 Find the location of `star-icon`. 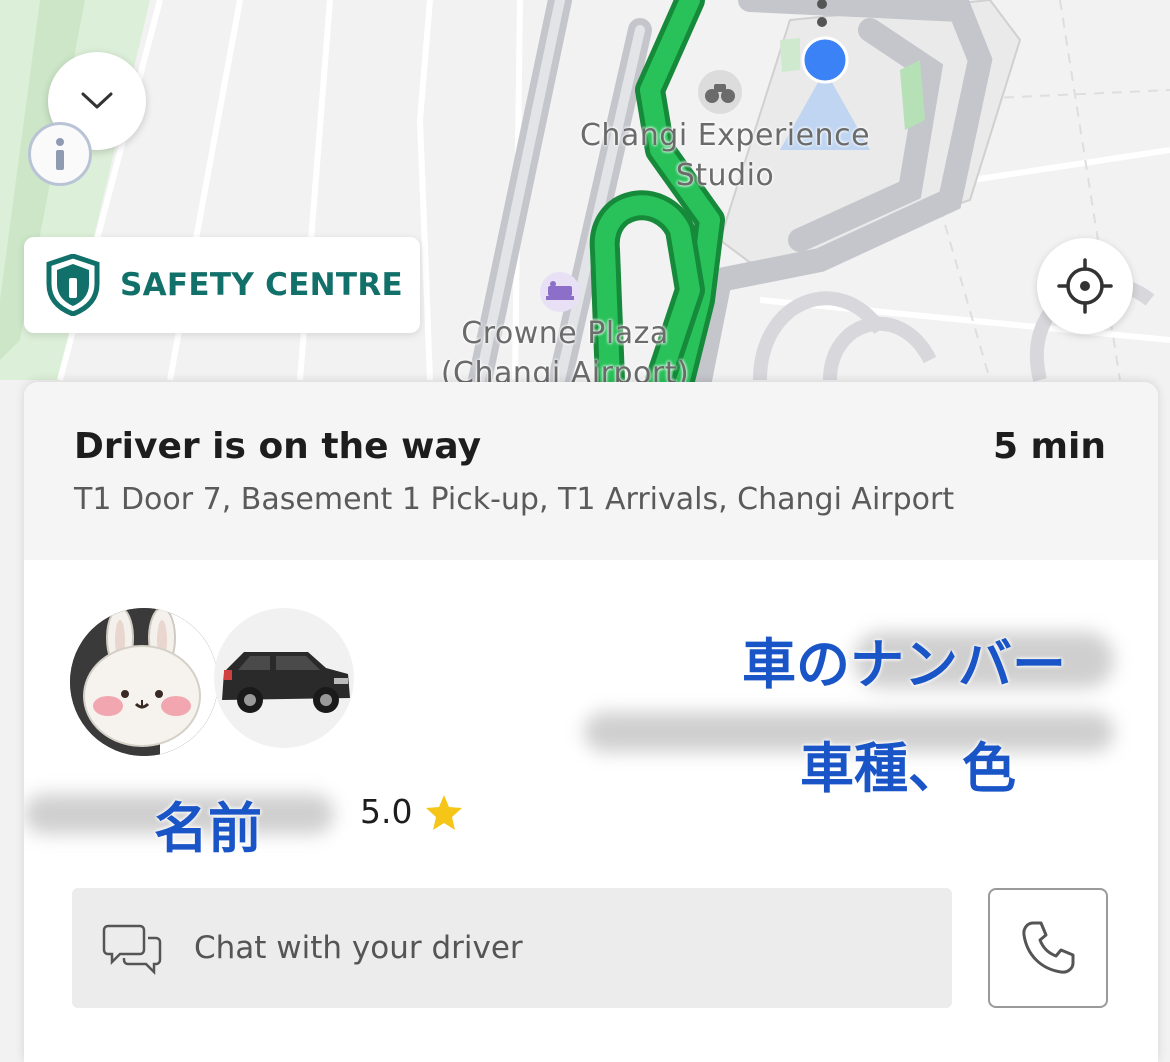

star-icon is located at coordinates (444, 812).